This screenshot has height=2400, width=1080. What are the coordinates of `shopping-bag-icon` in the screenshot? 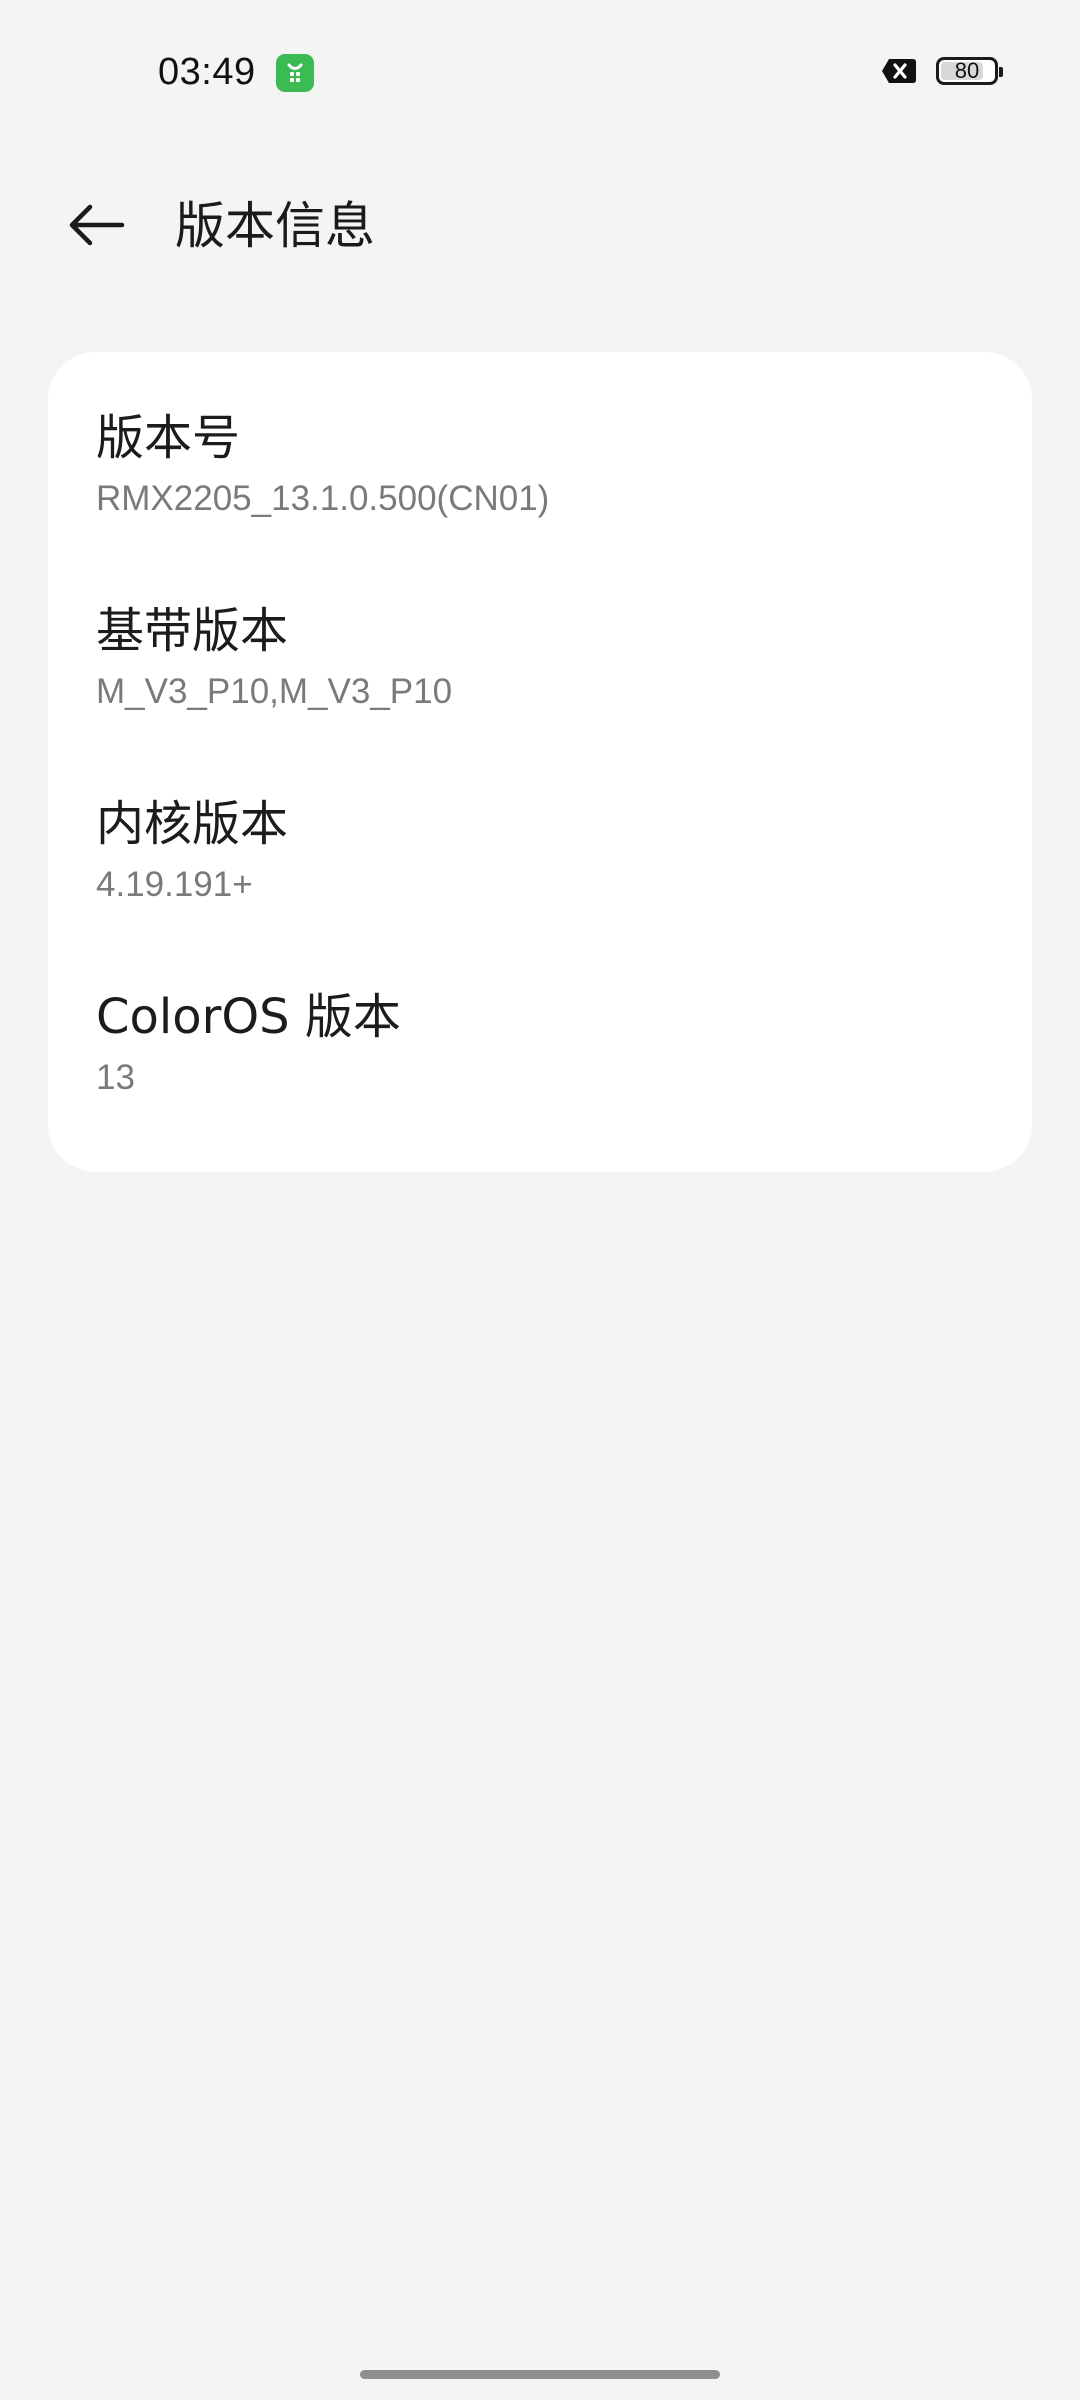 It's located at (295, 73).